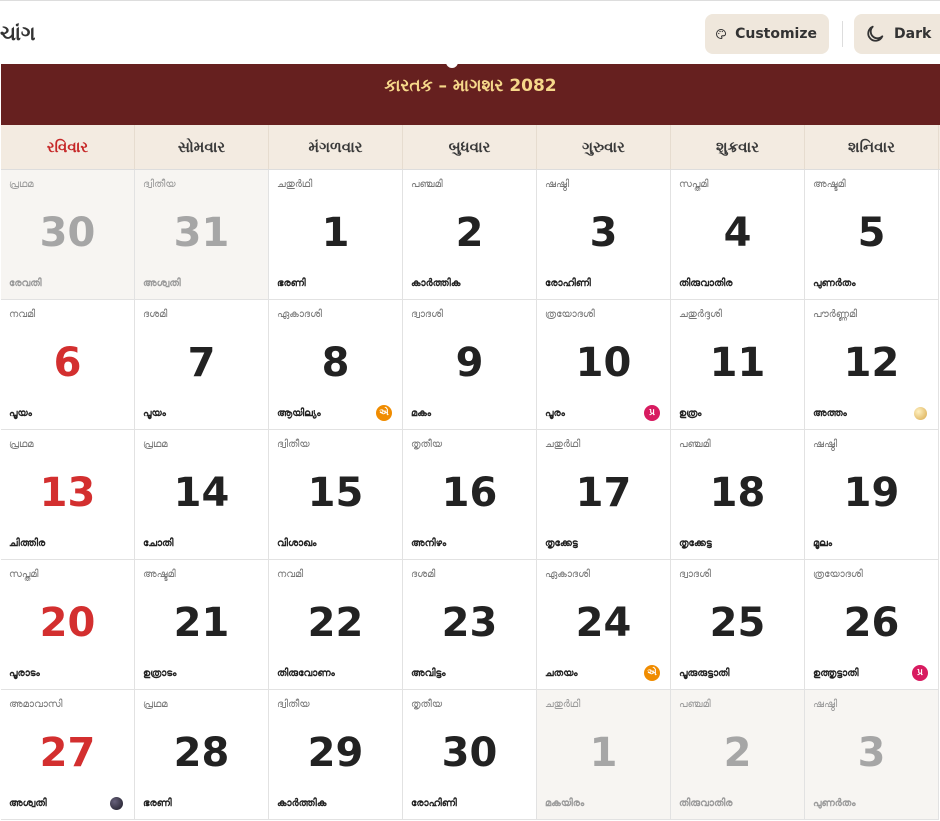 This screenshot has width=940, height=821. What do you see at coordinates (202, 365) in the screenshot?
I see `day-cell: ദശമി 7 പൂയം` at bounding box center [202, 365].